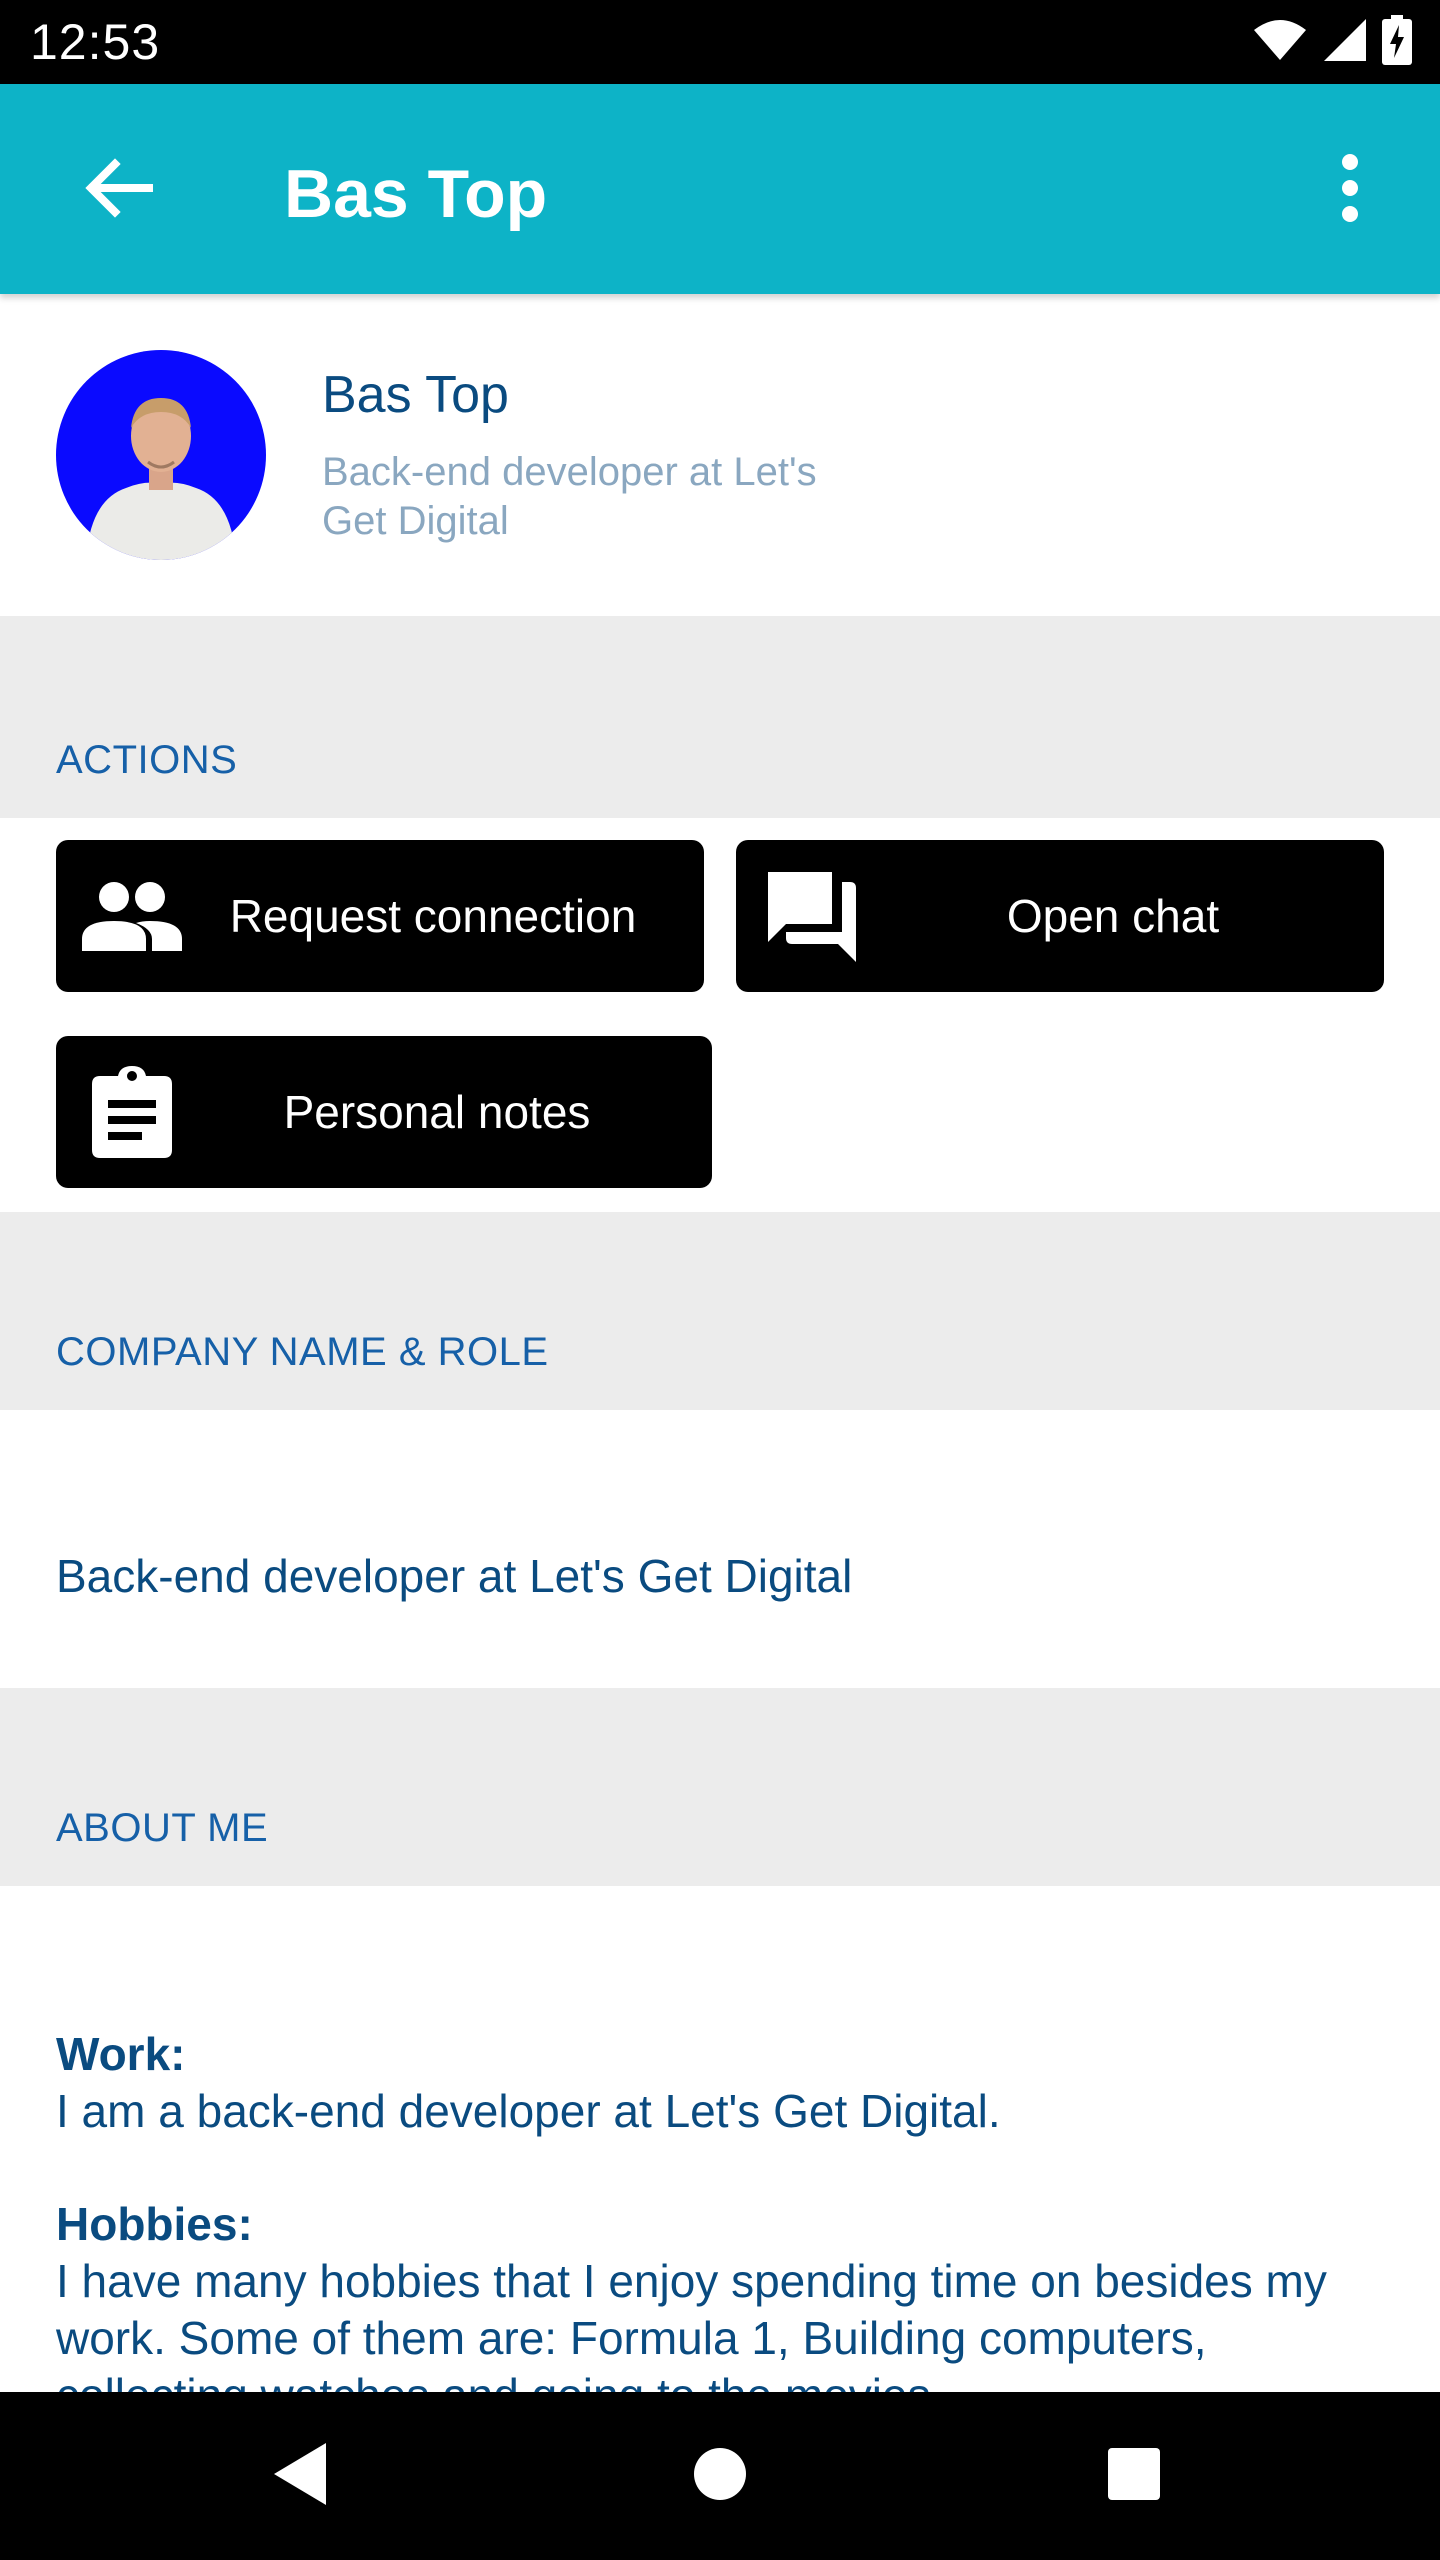 The width and height of the screenshot is (1440, 2560). I want to click on wifi-icon, so click(1280, 42).